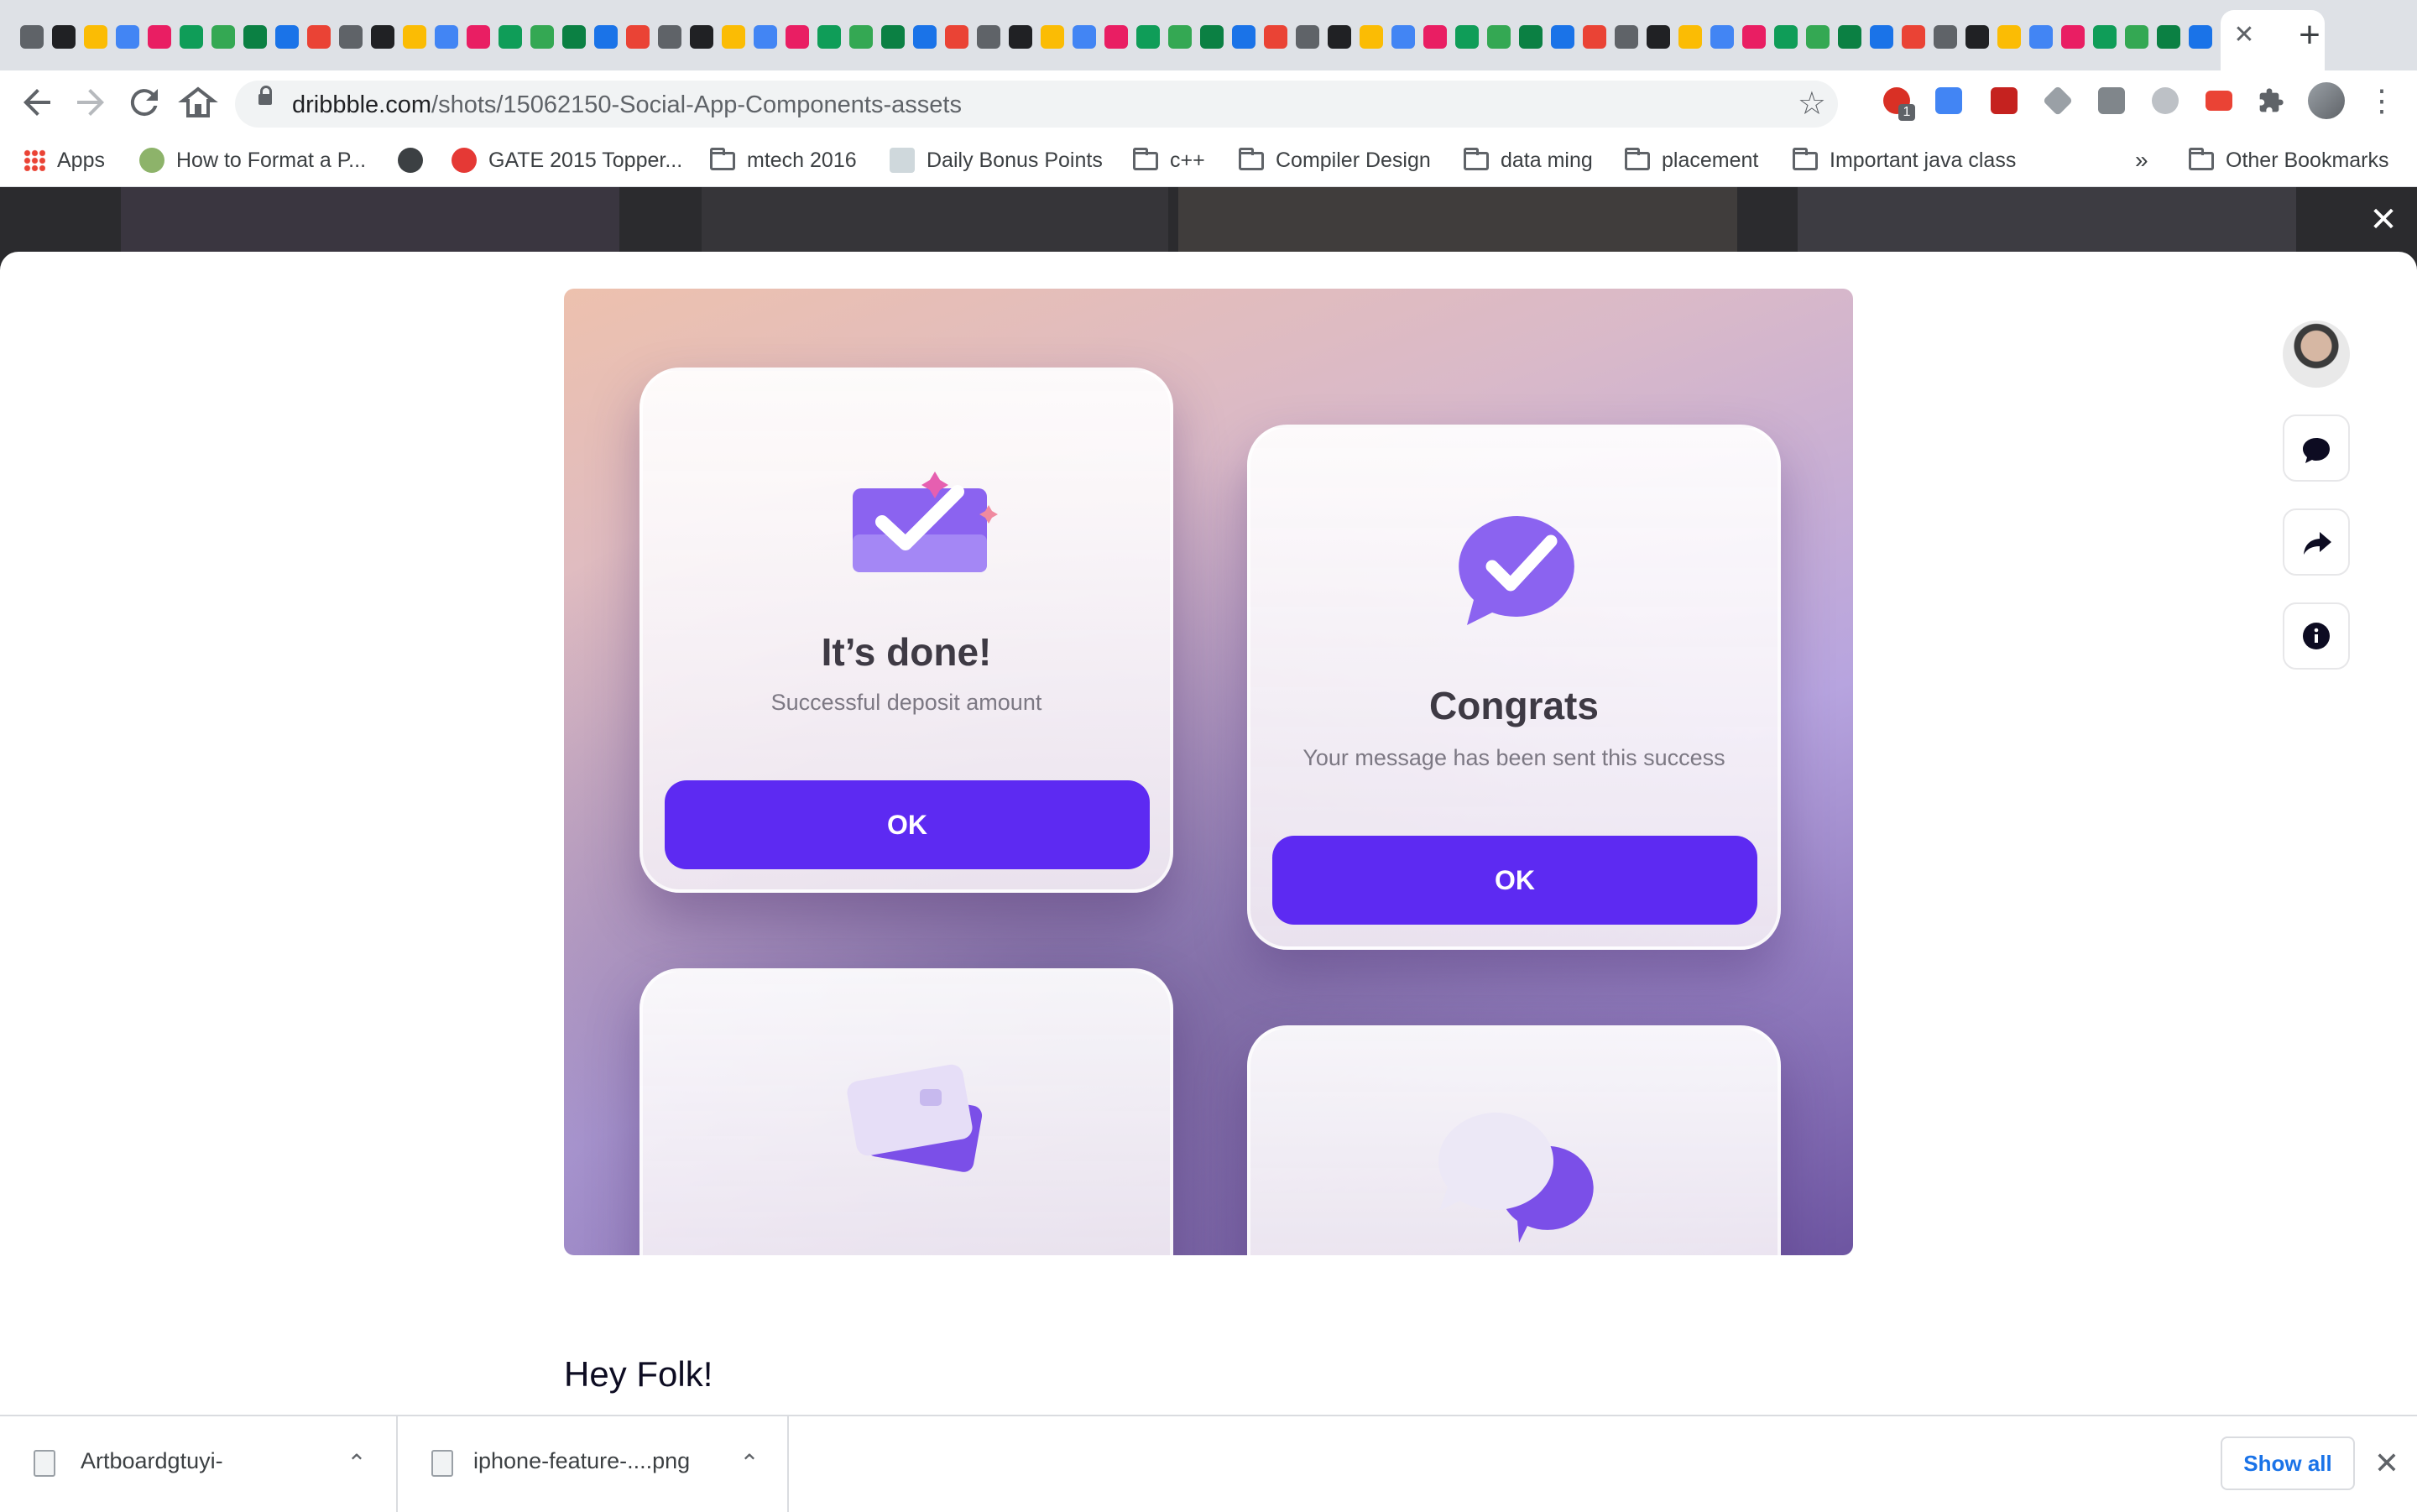 Image resolution: width=2417 pixels, height=1512 pixels. What do you see at coordinates (2326, 101) in the screenshot?
I see `profile-avatar` at bounding box center [2326, 101].